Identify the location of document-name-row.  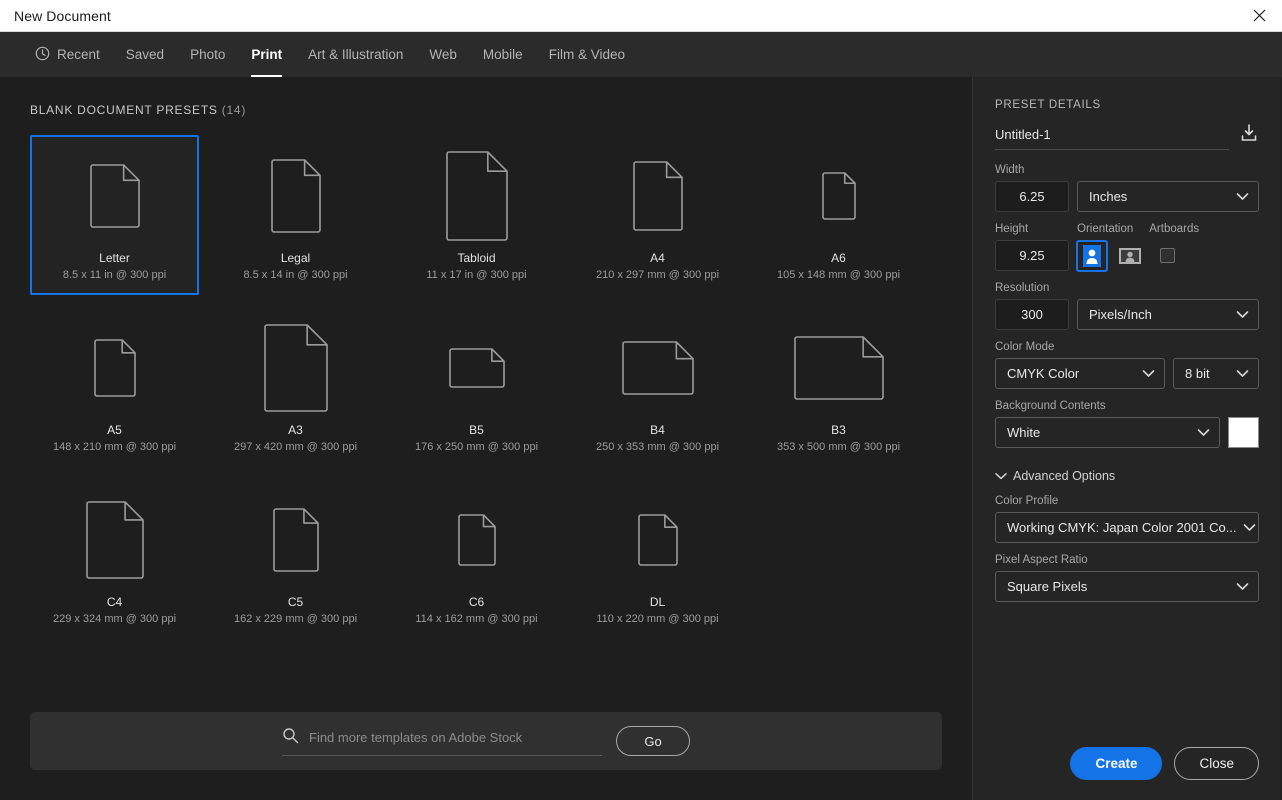
(1127, 136).